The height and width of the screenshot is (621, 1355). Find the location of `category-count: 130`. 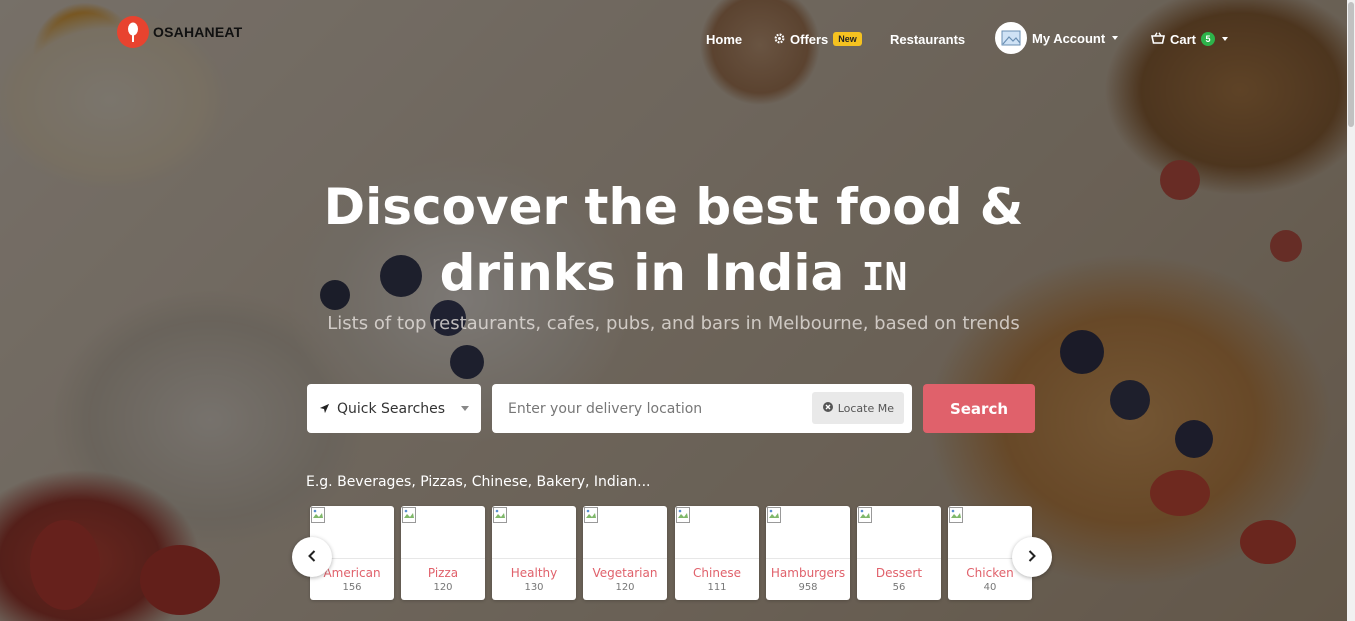

category-count: 130 is located at coordinates (534, 587).